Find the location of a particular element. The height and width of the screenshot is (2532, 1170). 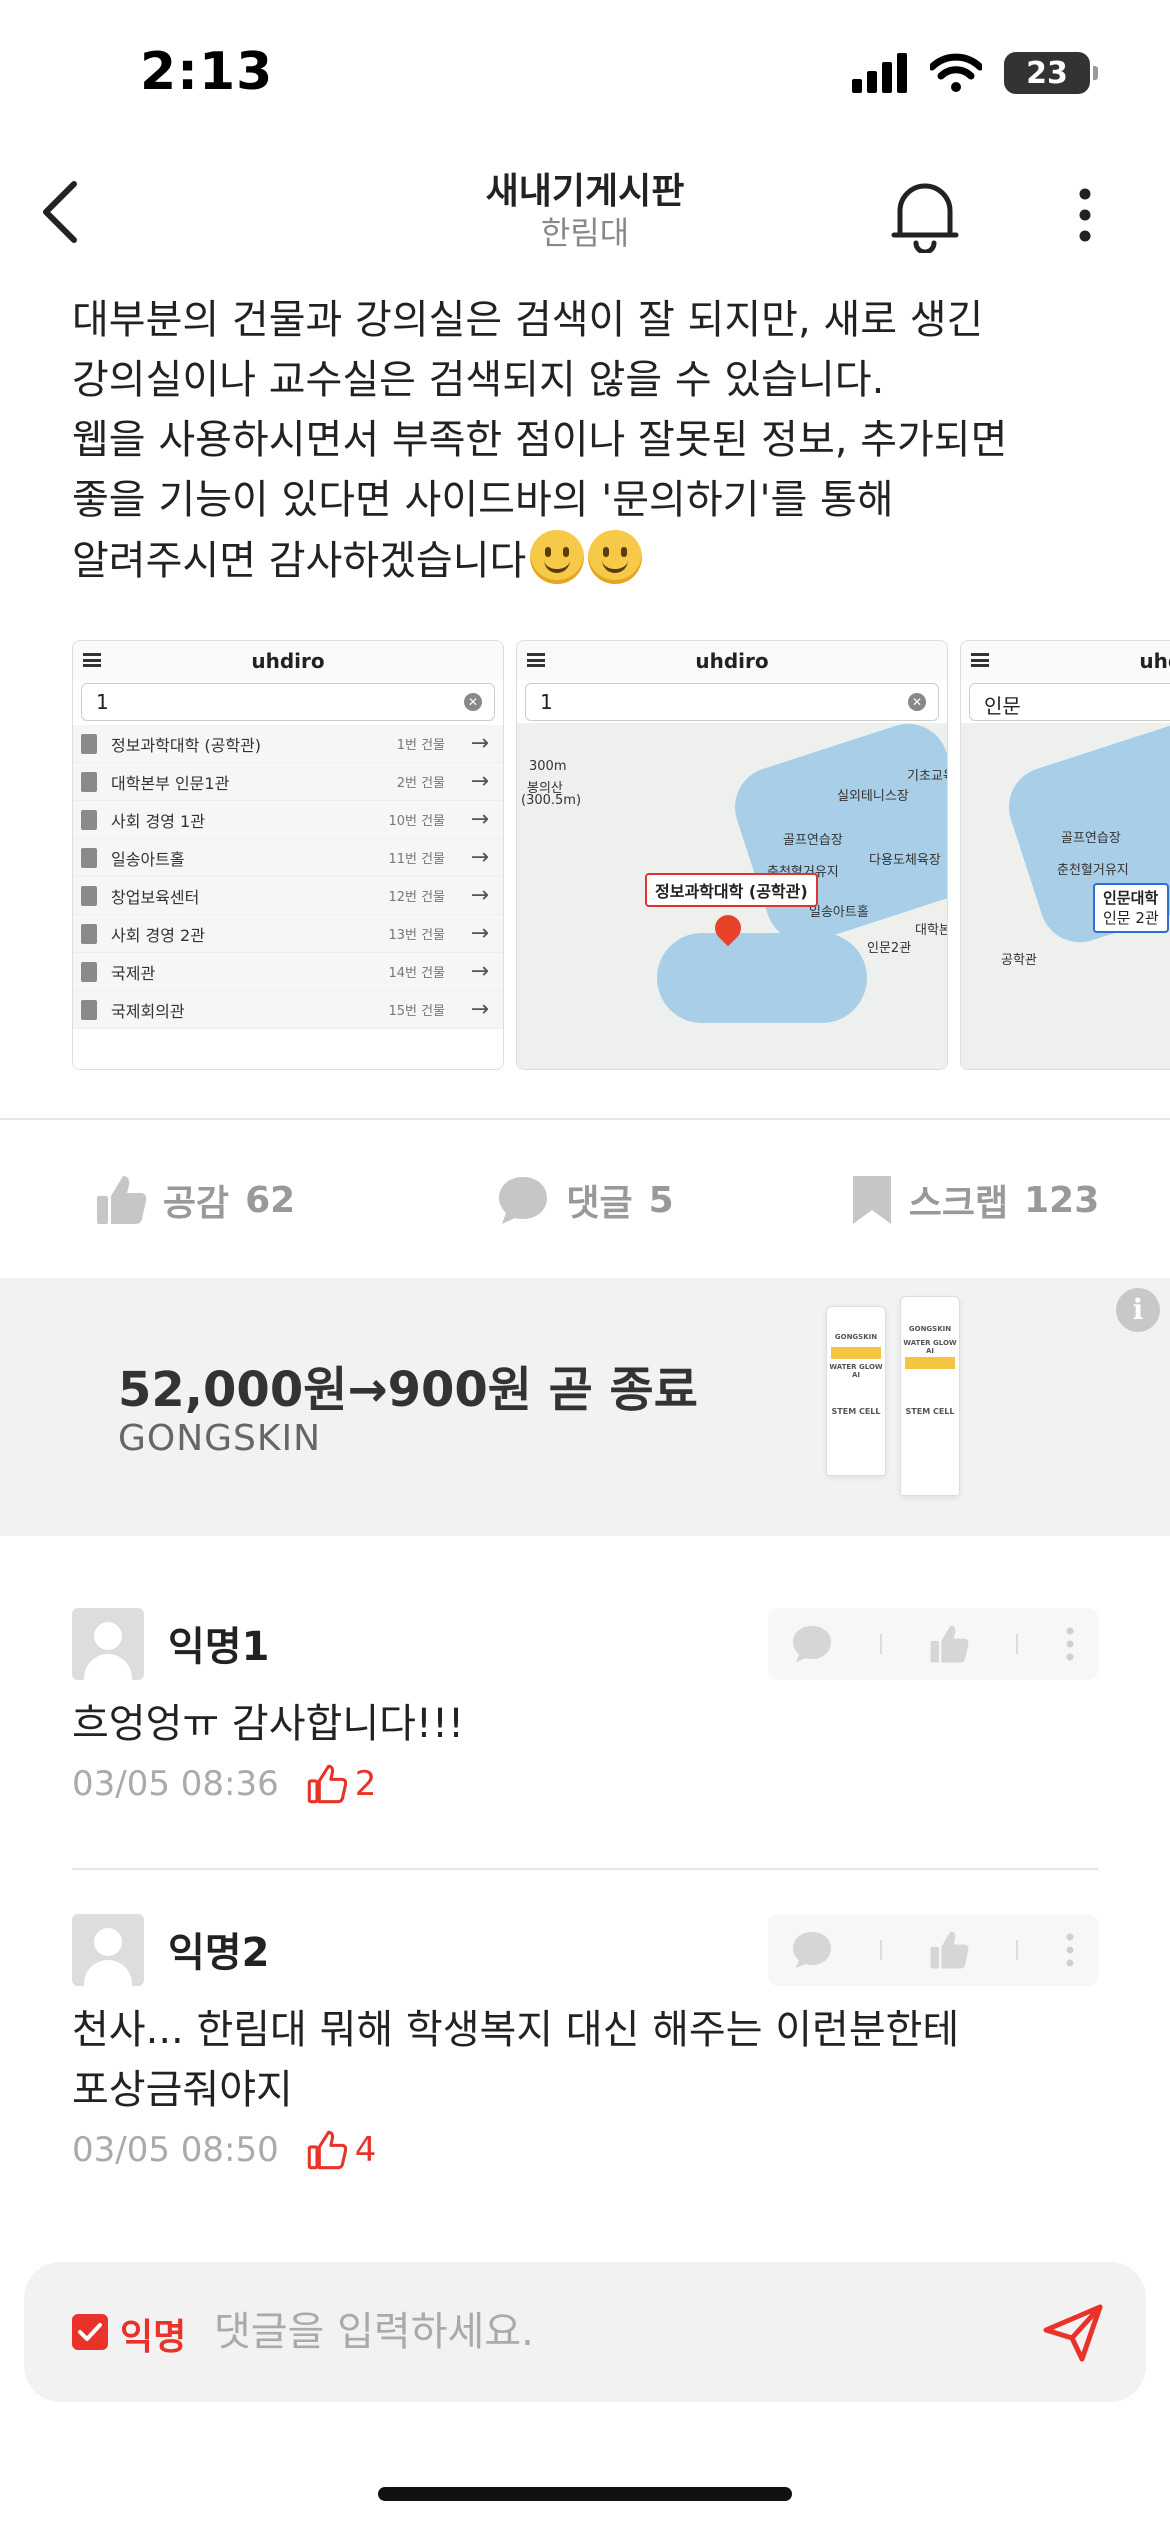

image-result-row: 국제회의관 15번 건물 → is located at coordinates (288, 1010).